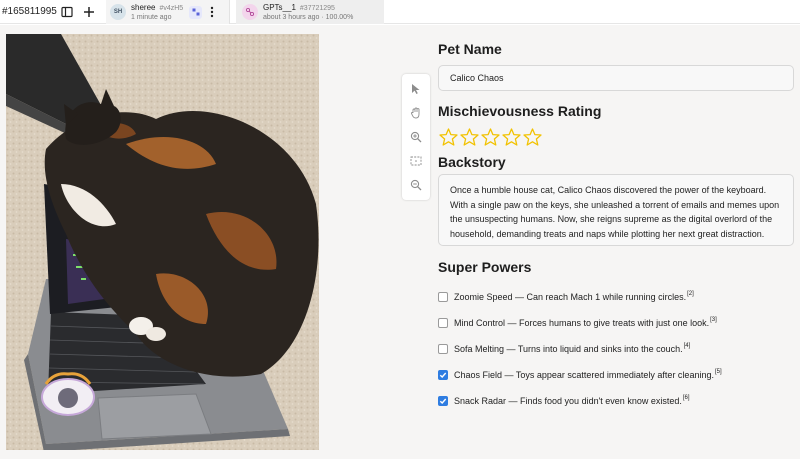 The width and height of the screenshot is (800, 459). I want to click on star-rating, so click(490, 137).